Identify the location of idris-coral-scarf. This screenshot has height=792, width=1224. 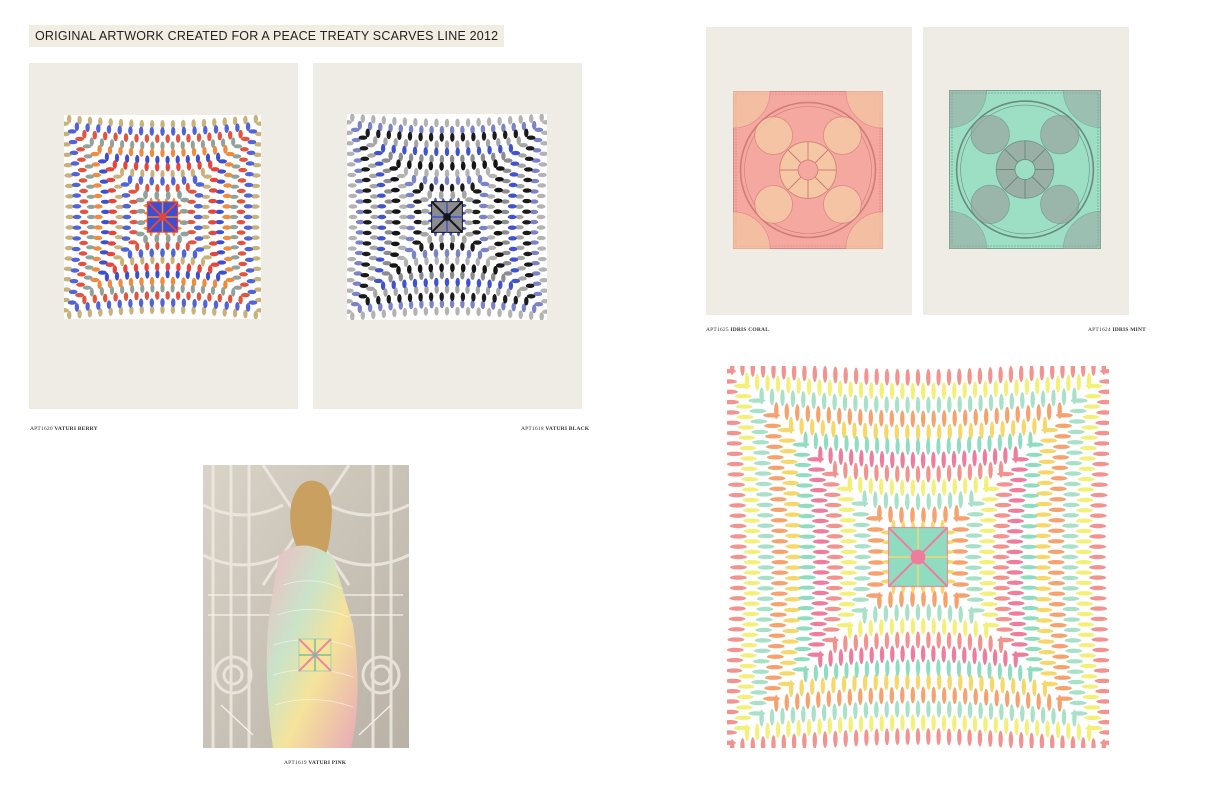
(808, 170).